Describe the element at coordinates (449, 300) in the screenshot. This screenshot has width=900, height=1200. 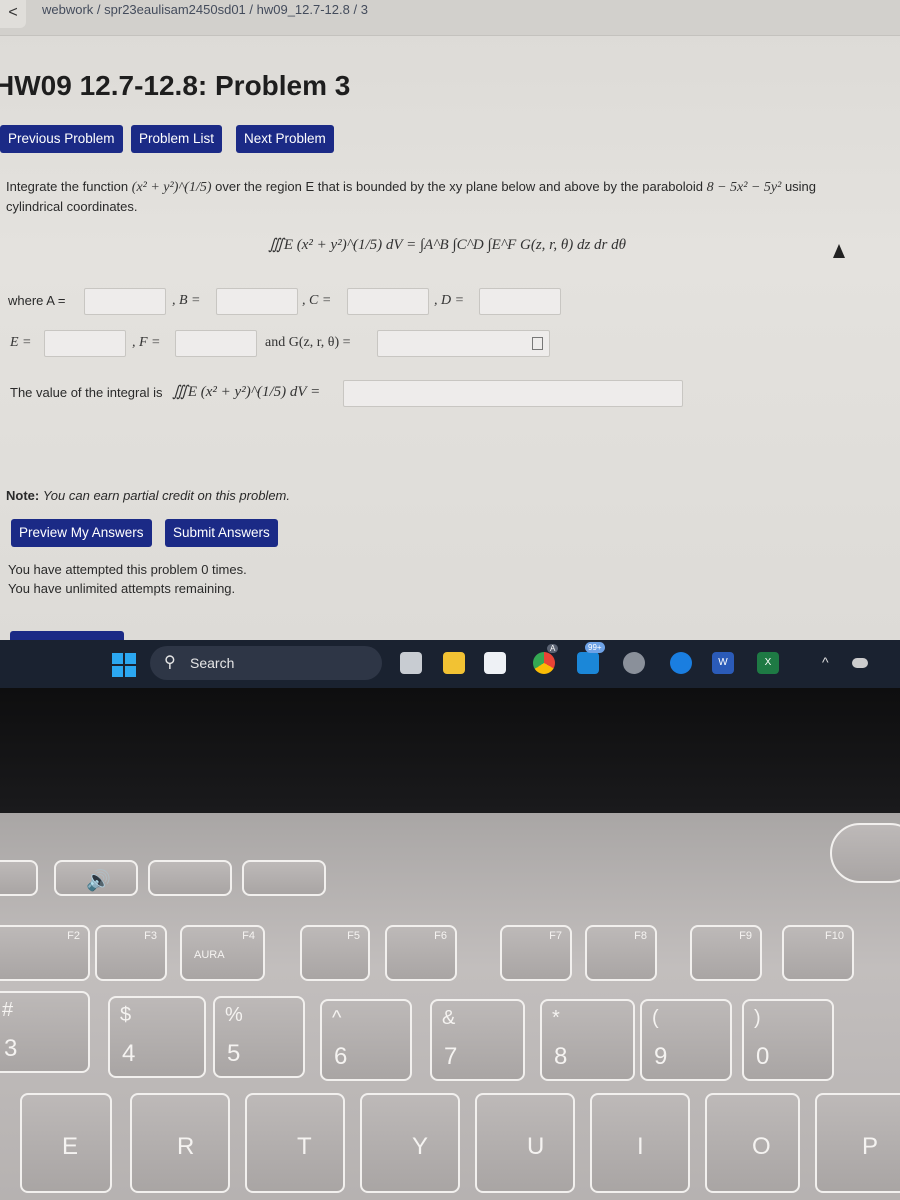
I see `label-d: , D =` at that location.